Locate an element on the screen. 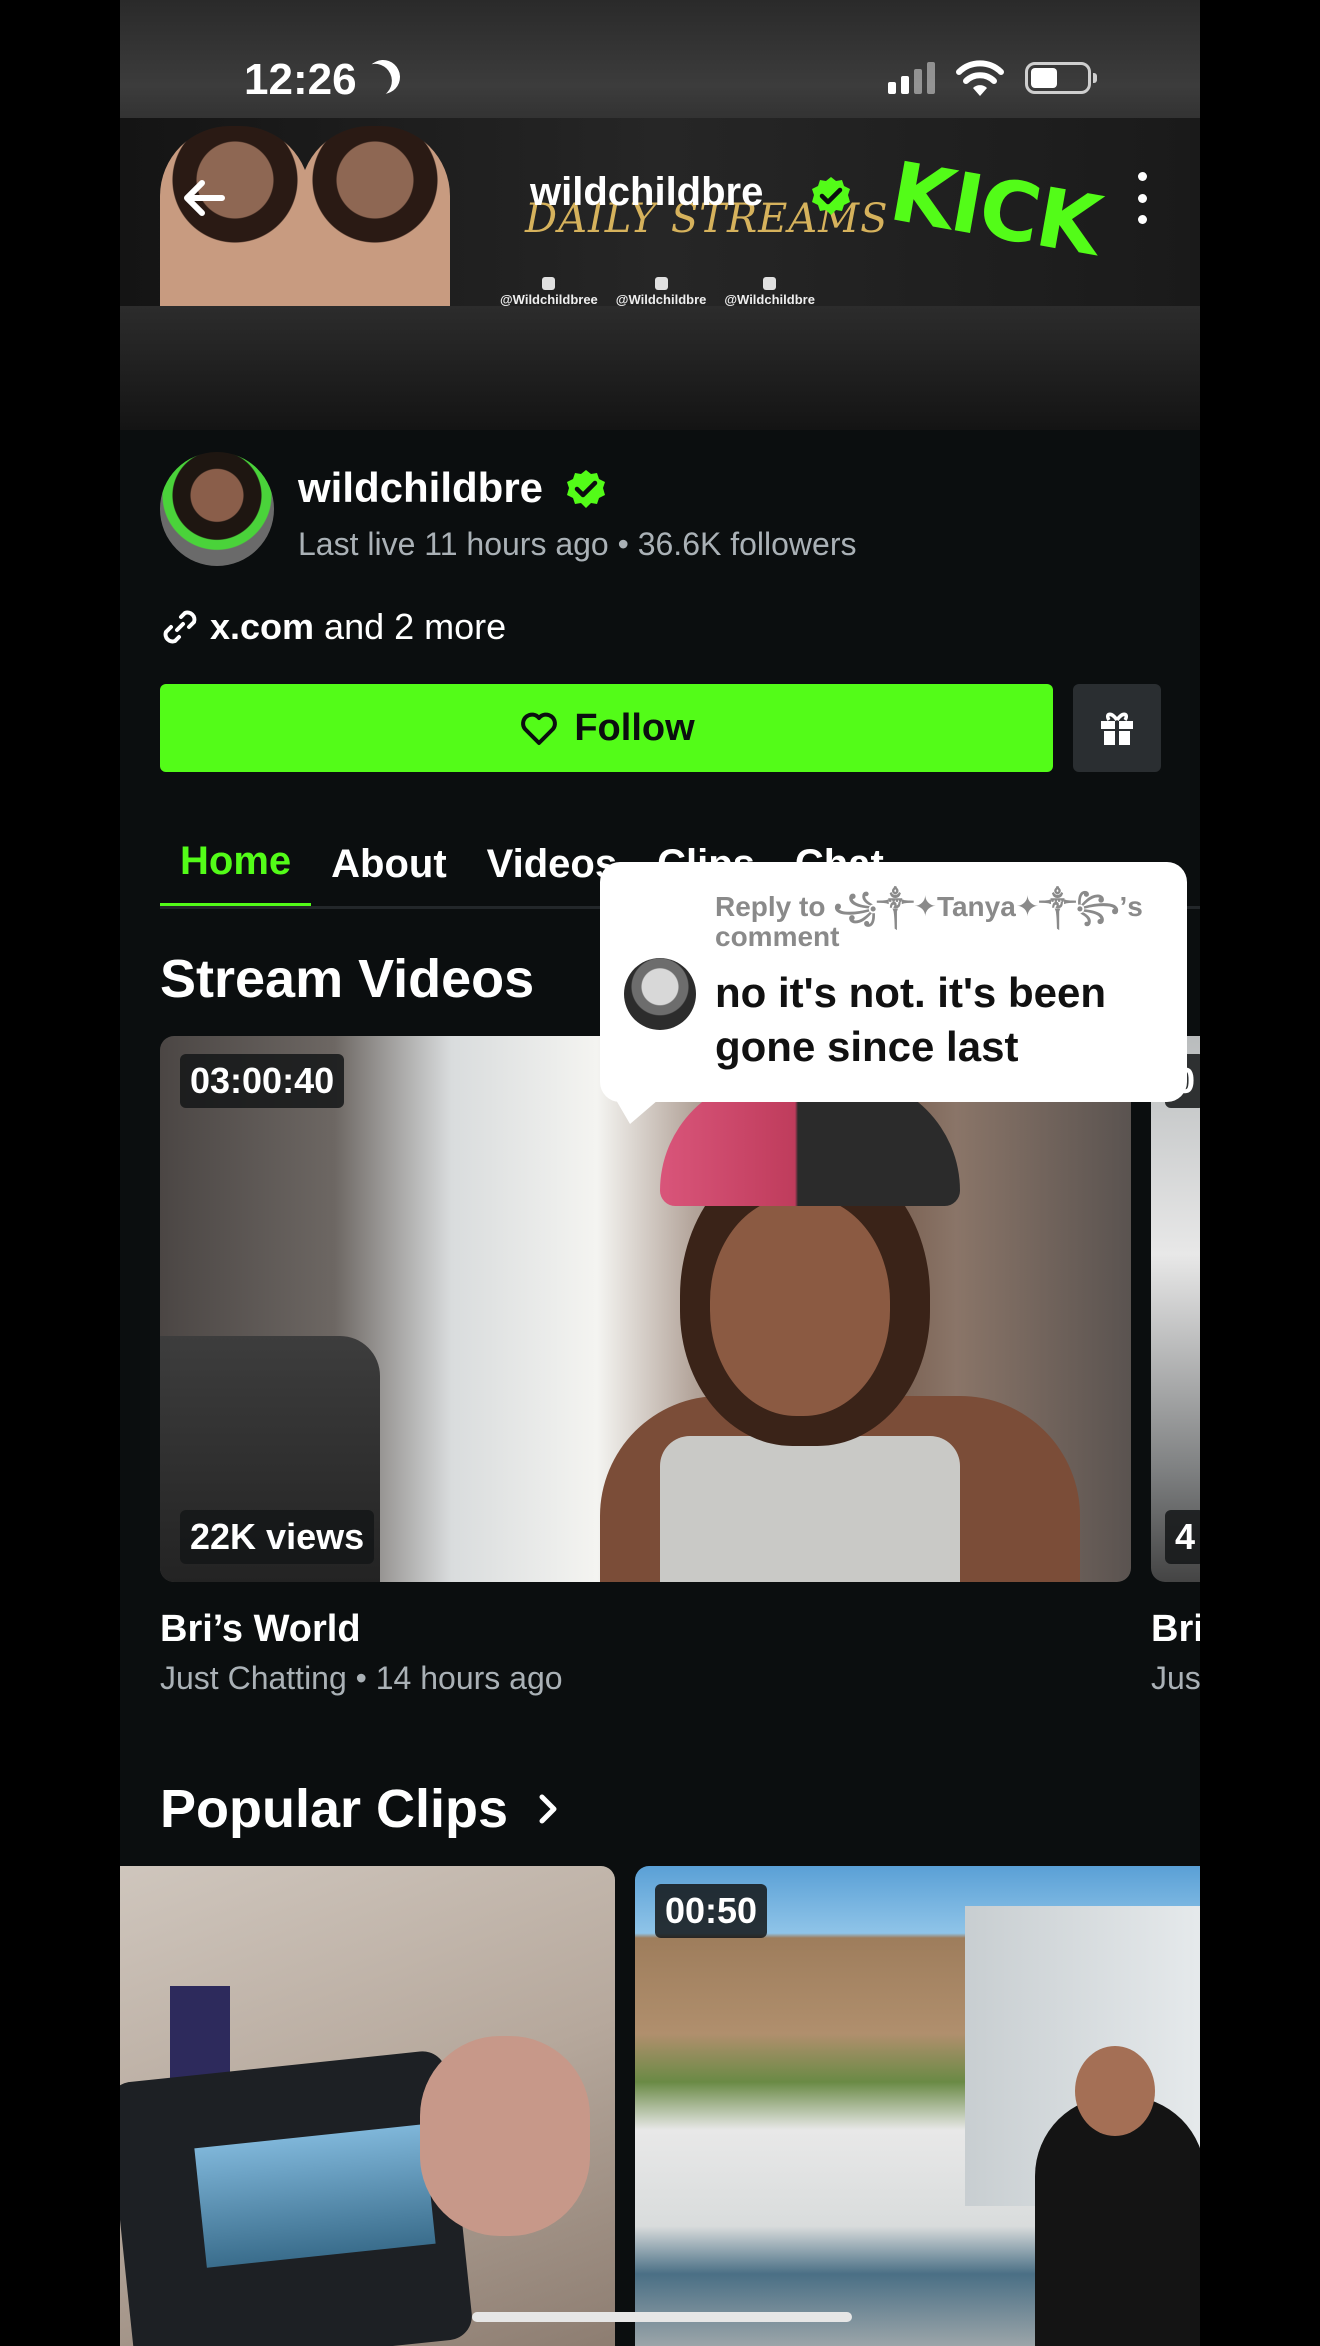 Image resolution: width=1320 pixels, height=2346 pixels. banner-handle-tiktok: @Wildchildbre is located at coordinates (769, 292).